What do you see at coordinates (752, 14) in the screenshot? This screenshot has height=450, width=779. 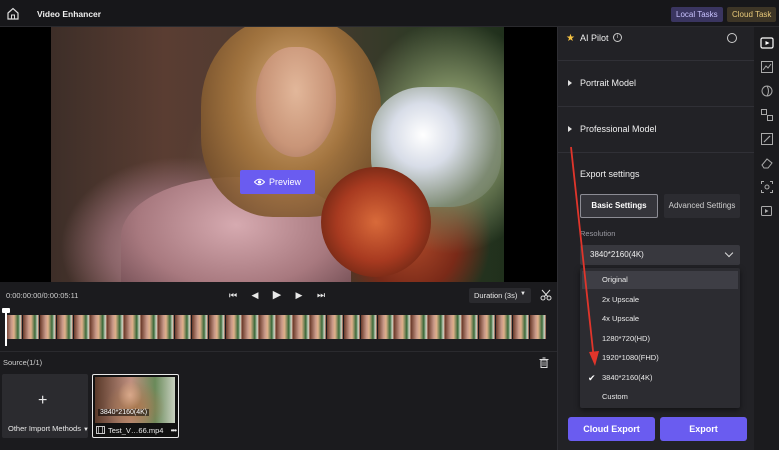 I see `cloud-task-button: Cloud Task` at bounding box center [752, 14].